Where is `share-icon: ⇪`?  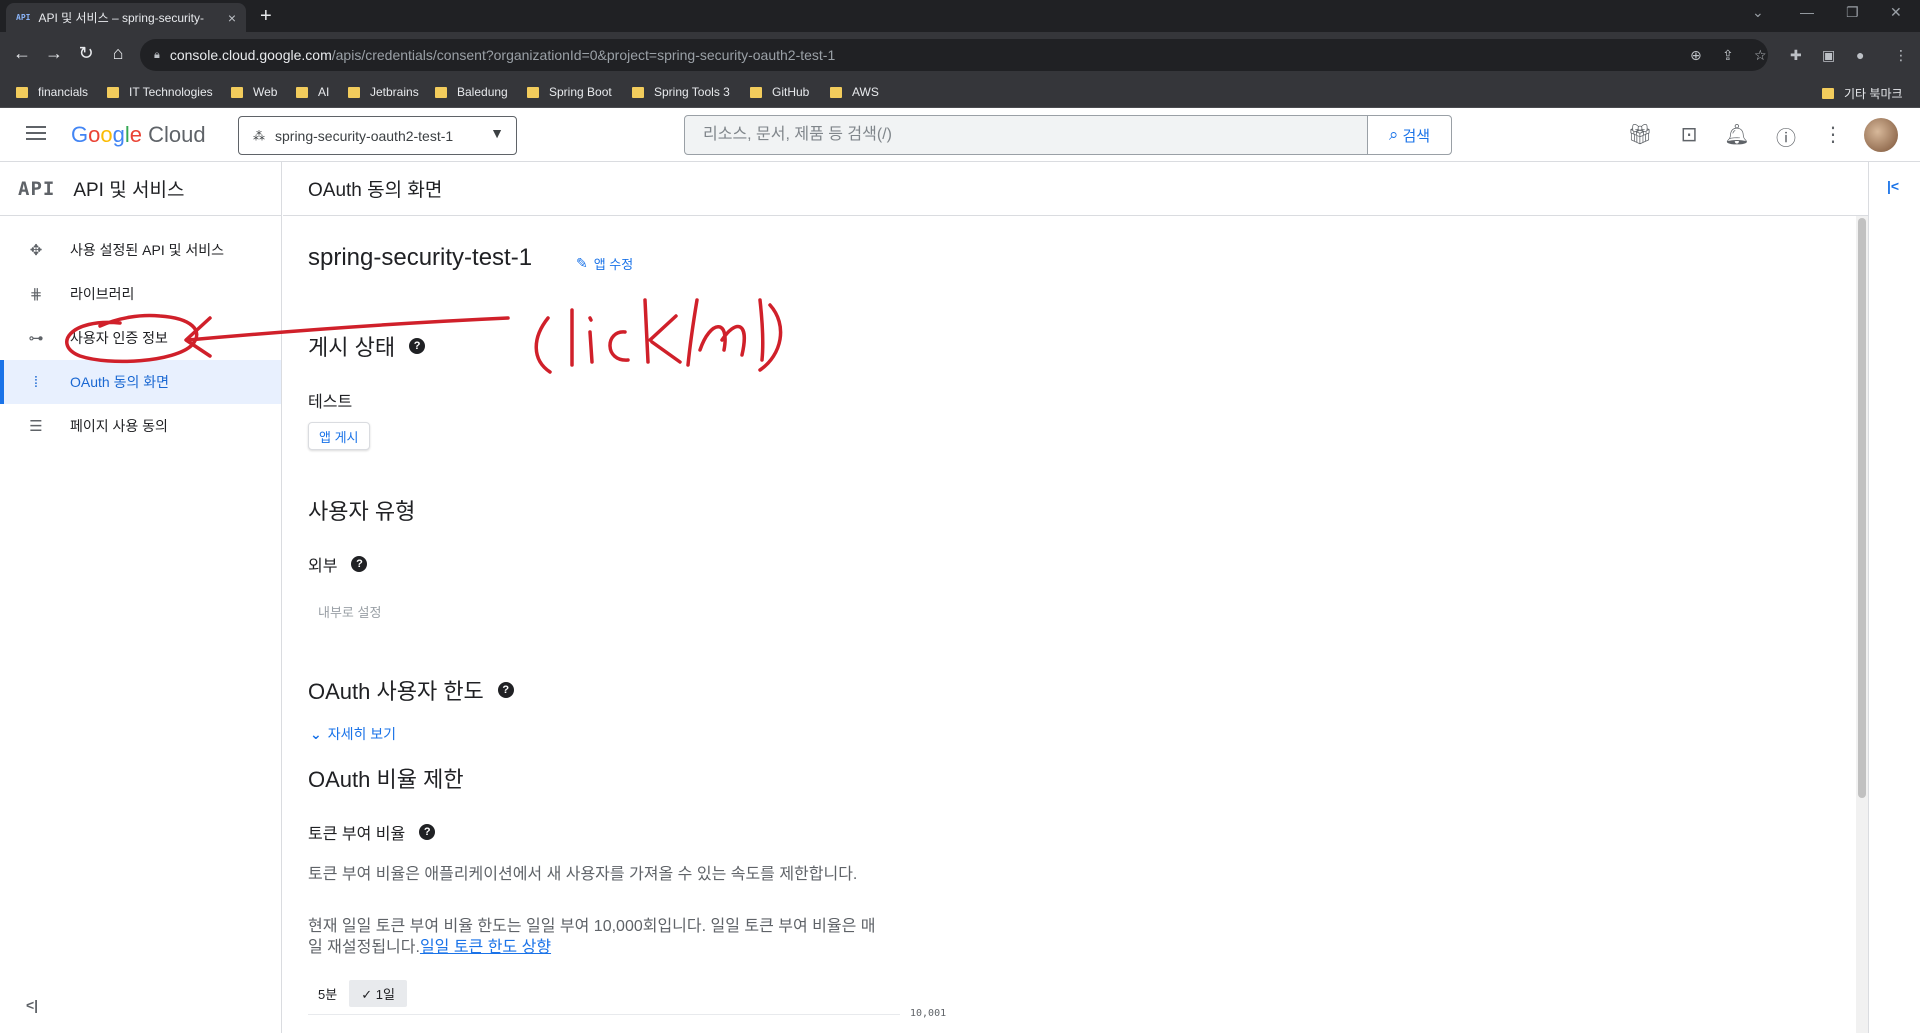 share-icon: ⇪ is located at coordinates (1728, 55).